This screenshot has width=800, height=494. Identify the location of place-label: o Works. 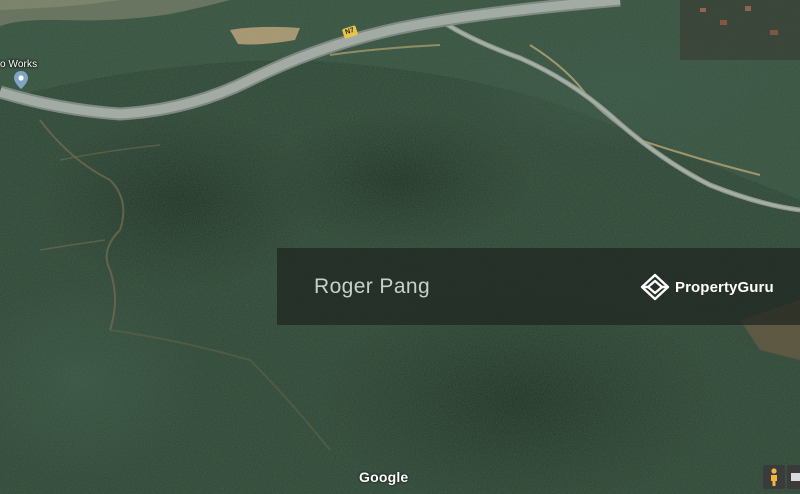
(18, 64).